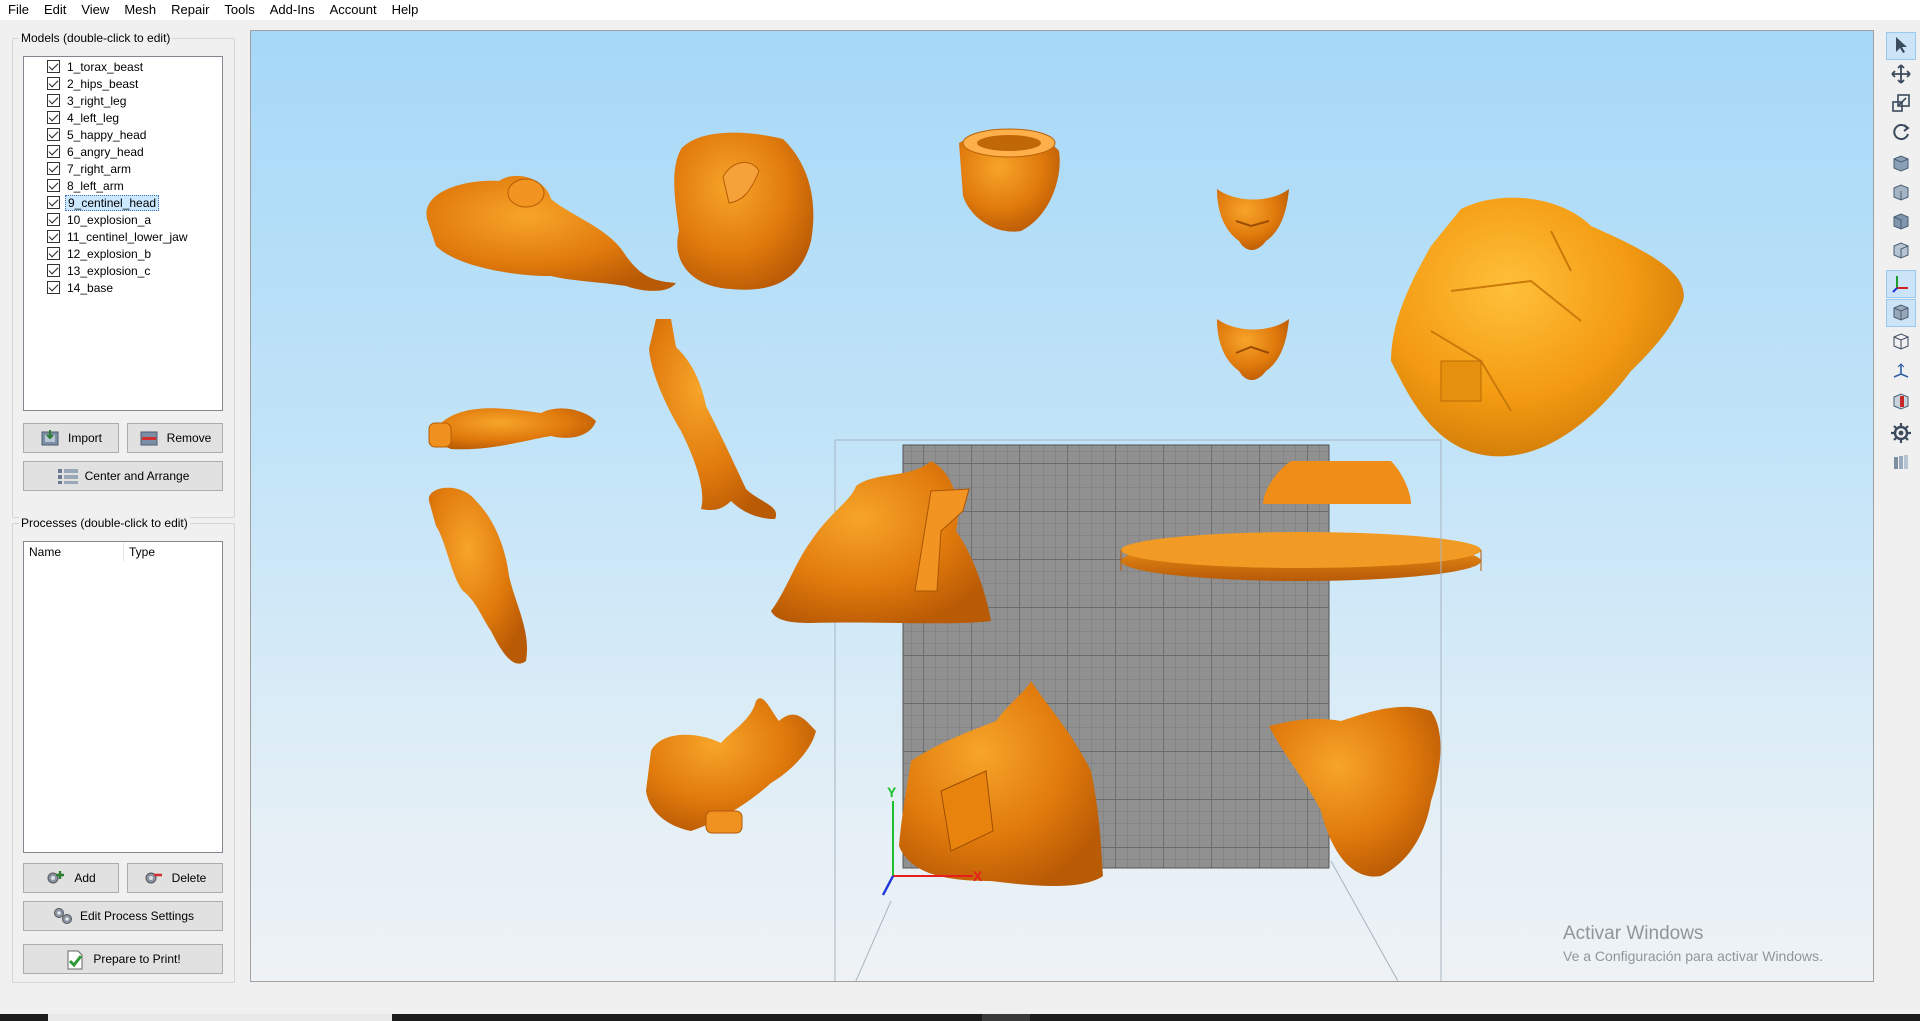  What do you see at coordinates (71, 438) in the screenshot?
I see `import-button: Import` at bounding box center [71, 438].